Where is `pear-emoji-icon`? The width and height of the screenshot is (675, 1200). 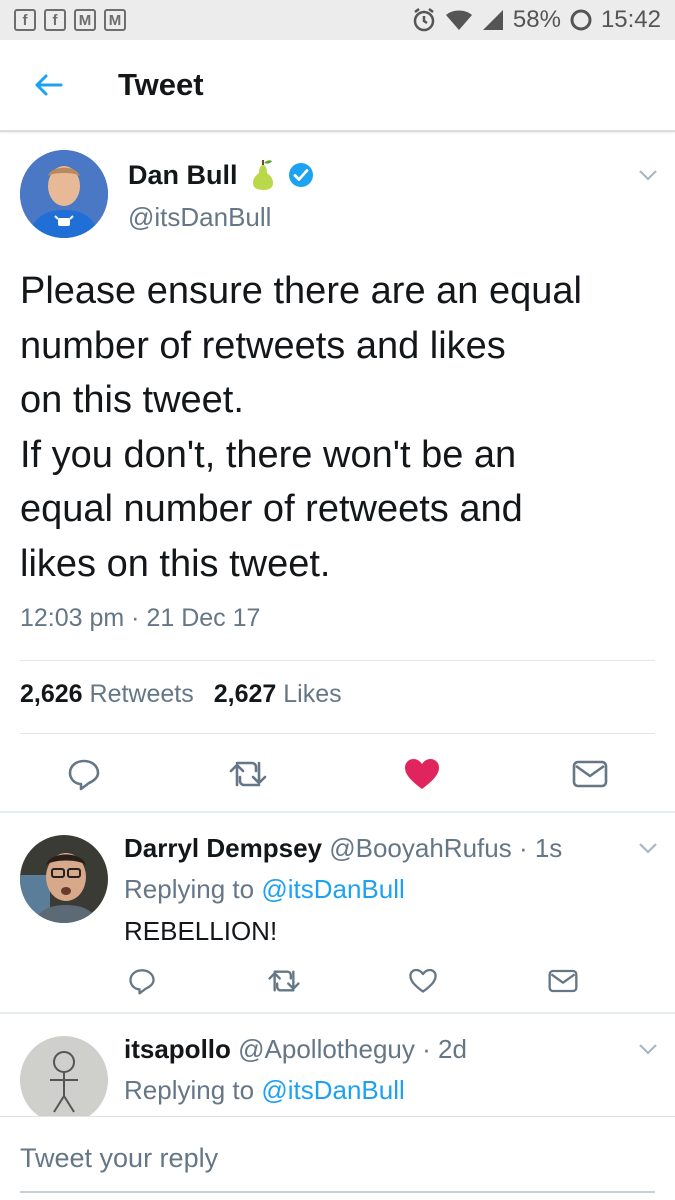
pear-emoji-icon is located at coordinates (262, 175).